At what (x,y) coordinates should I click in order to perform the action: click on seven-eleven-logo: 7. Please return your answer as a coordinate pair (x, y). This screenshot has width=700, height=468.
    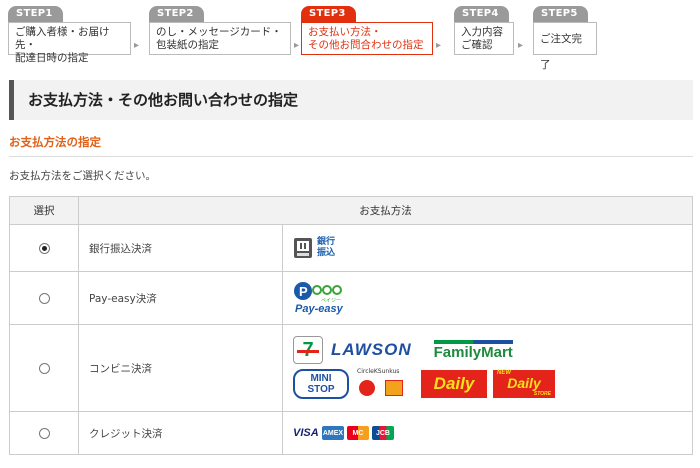
    Looking at the image, I should click on (308, 350).